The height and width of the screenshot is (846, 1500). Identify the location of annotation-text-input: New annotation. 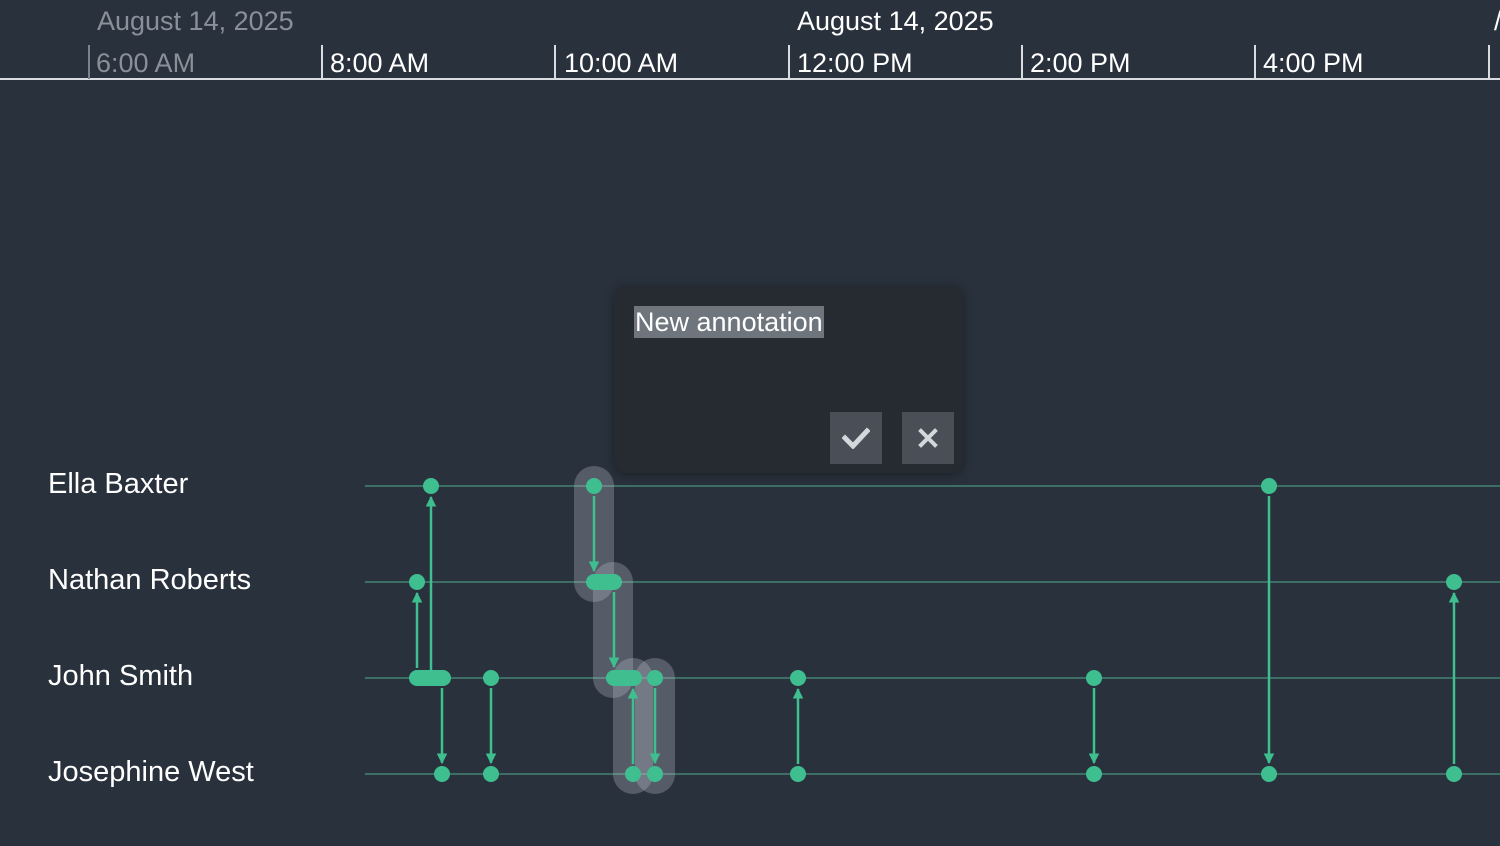
(729, 322).